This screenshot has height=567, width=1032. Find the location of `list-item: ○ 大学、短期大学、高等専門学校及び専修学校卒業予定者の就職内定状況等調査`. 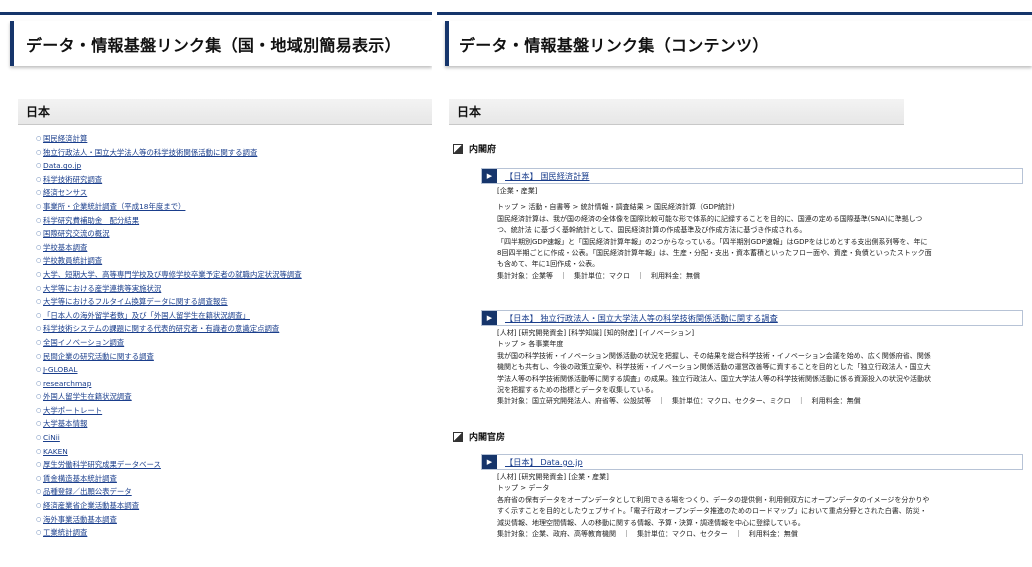

list-item: ○ 大学、短期大学、高等専門学校及び専修学校卒業予定者の就職内定状況等調査 is located at coordinates (169, 275).